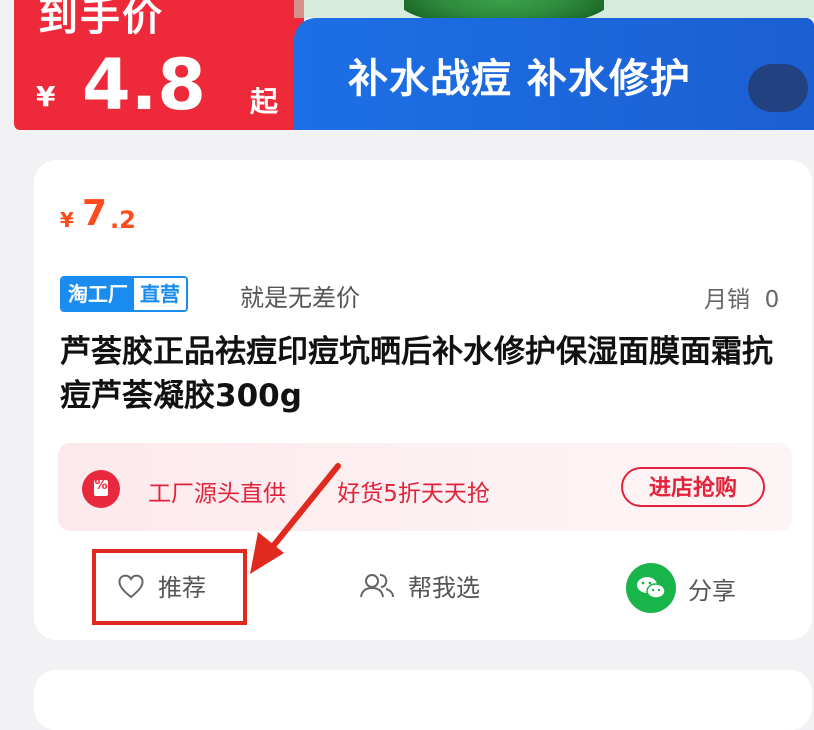 This screenshot has height=730, width=814. I want to click on wechat-icon, so click(651, 588).